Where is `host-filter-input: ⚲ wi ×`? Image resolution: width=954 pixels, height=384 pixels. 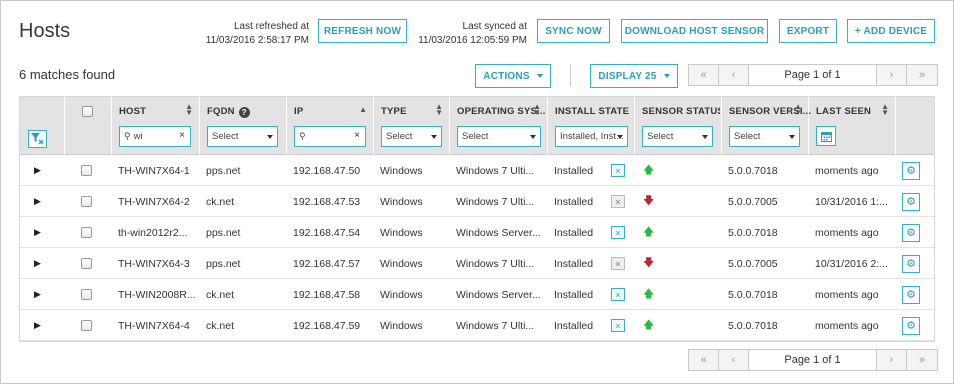 host-filter-input: ⚲ wi × is located at coordinates (155, 136).